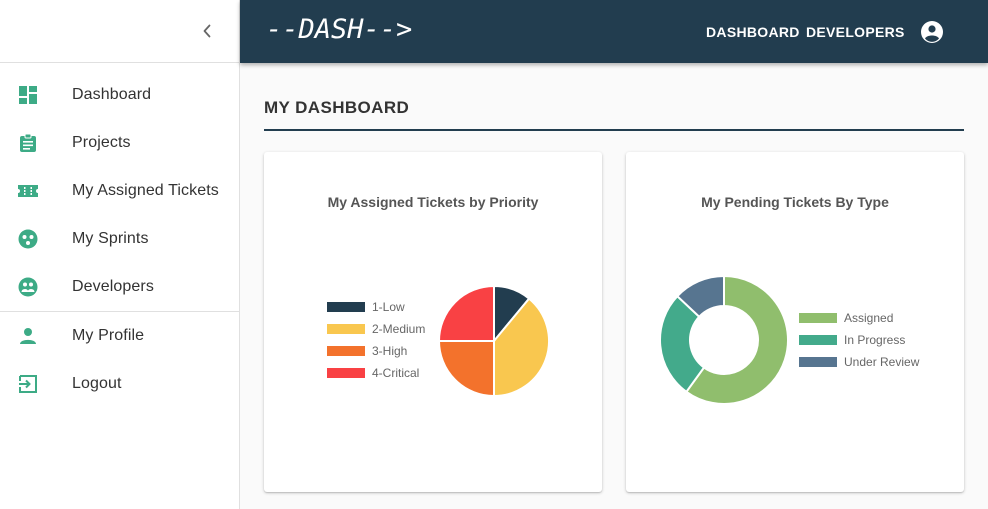 This screenshot has width=988, height=509. I want to click on sidebar-item-my-assigned-tickets: My Assigned Tickets, so click(119, 191).